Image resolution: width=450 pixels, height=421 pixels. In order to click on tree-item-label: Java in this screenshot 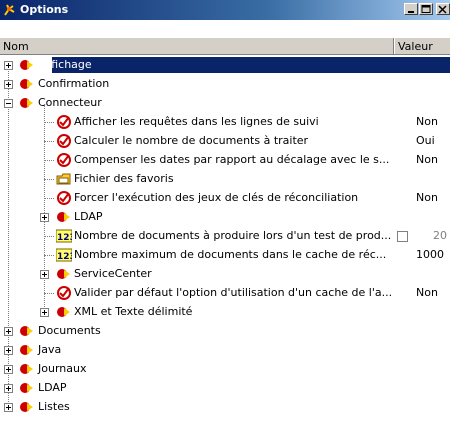, I will do `click(50, 349)`.